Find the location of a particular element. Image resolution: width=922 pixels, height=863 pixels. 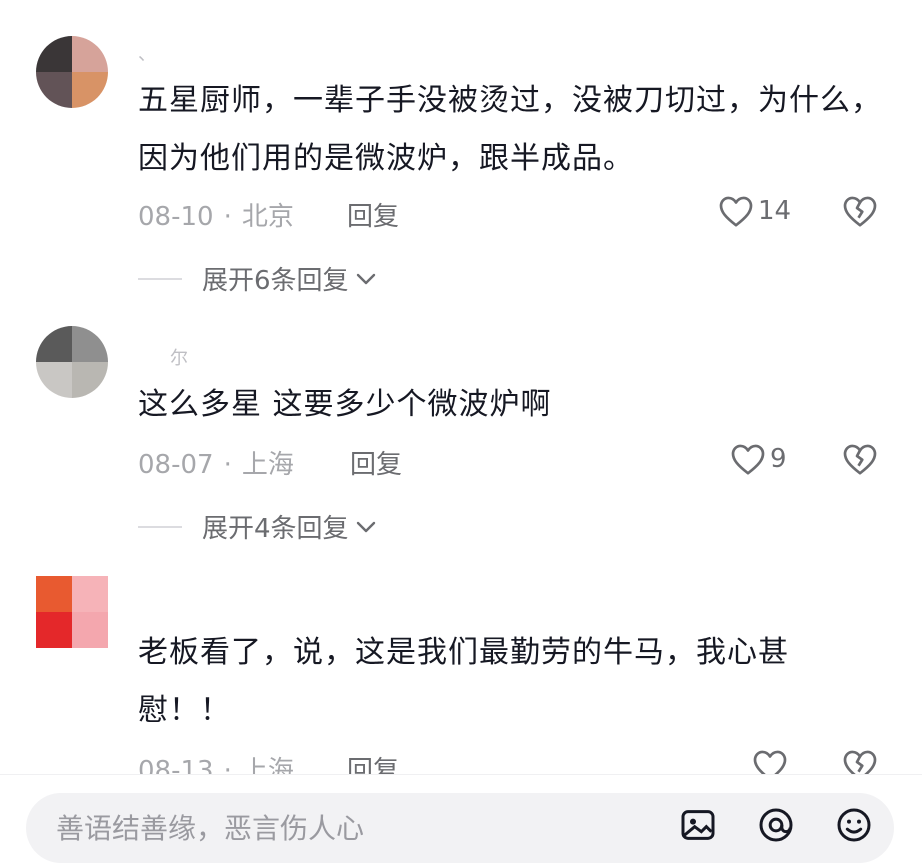

expand-replies-button: 展开4条回复 is located at coordinates (257, 526).